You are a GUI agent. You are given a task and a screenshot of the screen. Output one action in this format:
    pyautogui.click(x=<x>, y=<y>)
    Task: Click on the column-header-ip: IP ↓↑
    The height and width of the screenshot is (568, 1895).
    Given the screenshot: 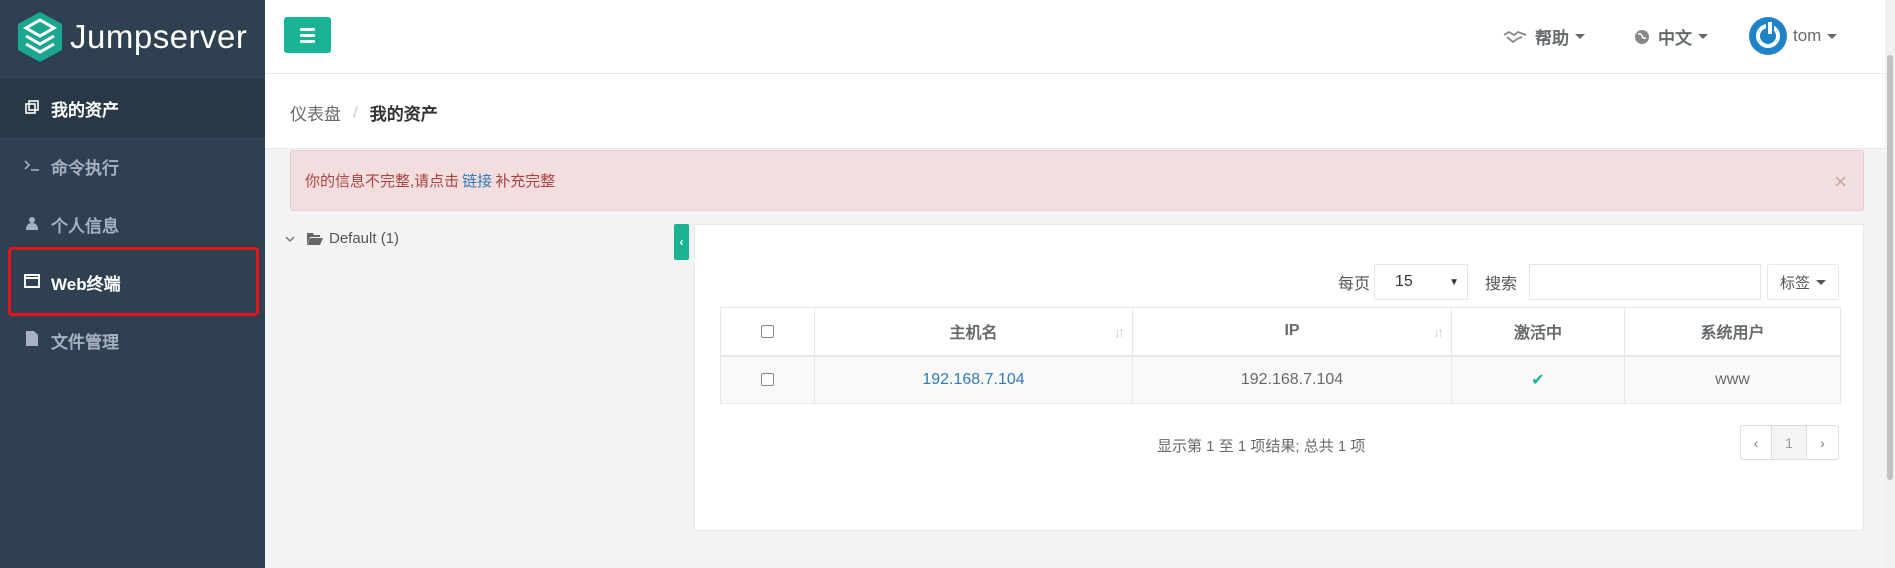 What is the action you would take?
    pyautogui.click(x=1292, y=332)
    